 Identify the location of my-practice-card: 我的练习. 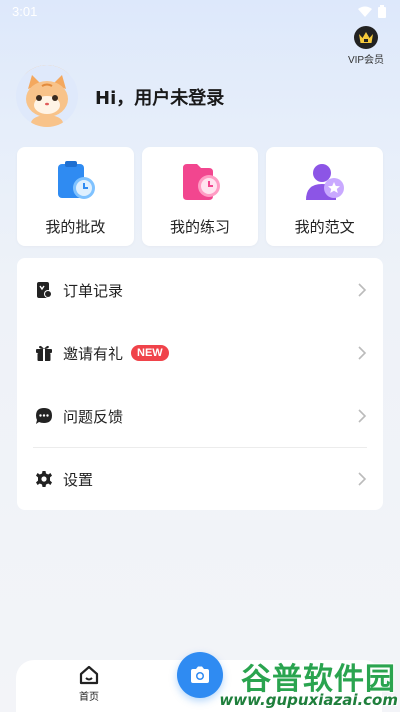
(200, 196).